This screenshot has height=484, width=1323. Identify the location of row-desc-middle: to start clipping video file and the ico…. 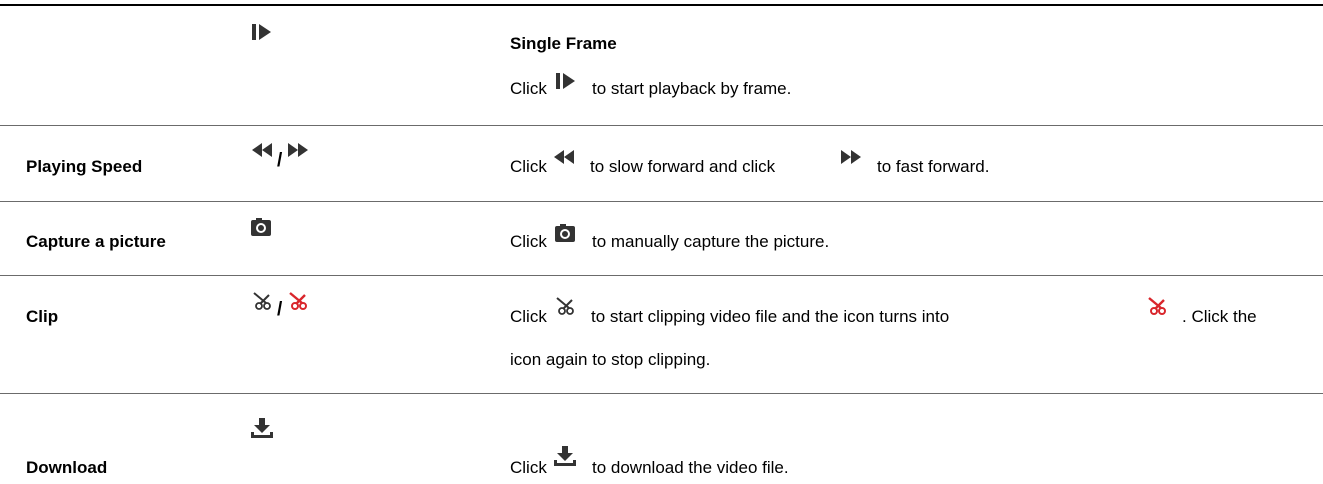
(770, 316).